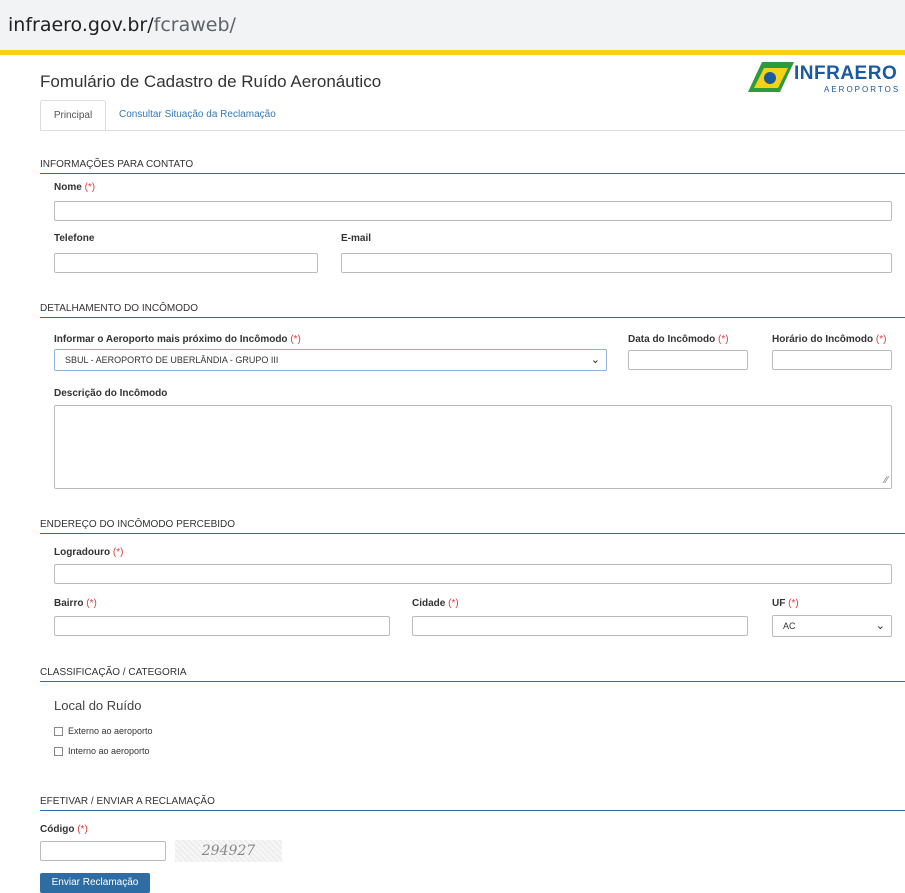 This screenshot has height=893, width=905. What do you see at coordinates (678, 339) in the screenshot?
I see `data-label: Data do Incômodo (*)` at bounding box center [678, 339].